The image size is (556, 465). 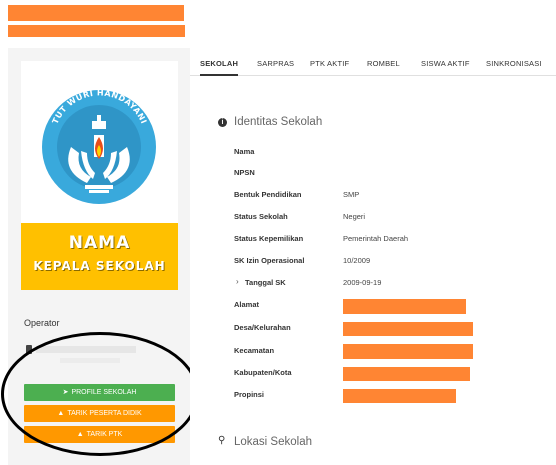 I want to click on principal-name-line2: KEPALA SEKOLAH, so click(x=99, y=266).